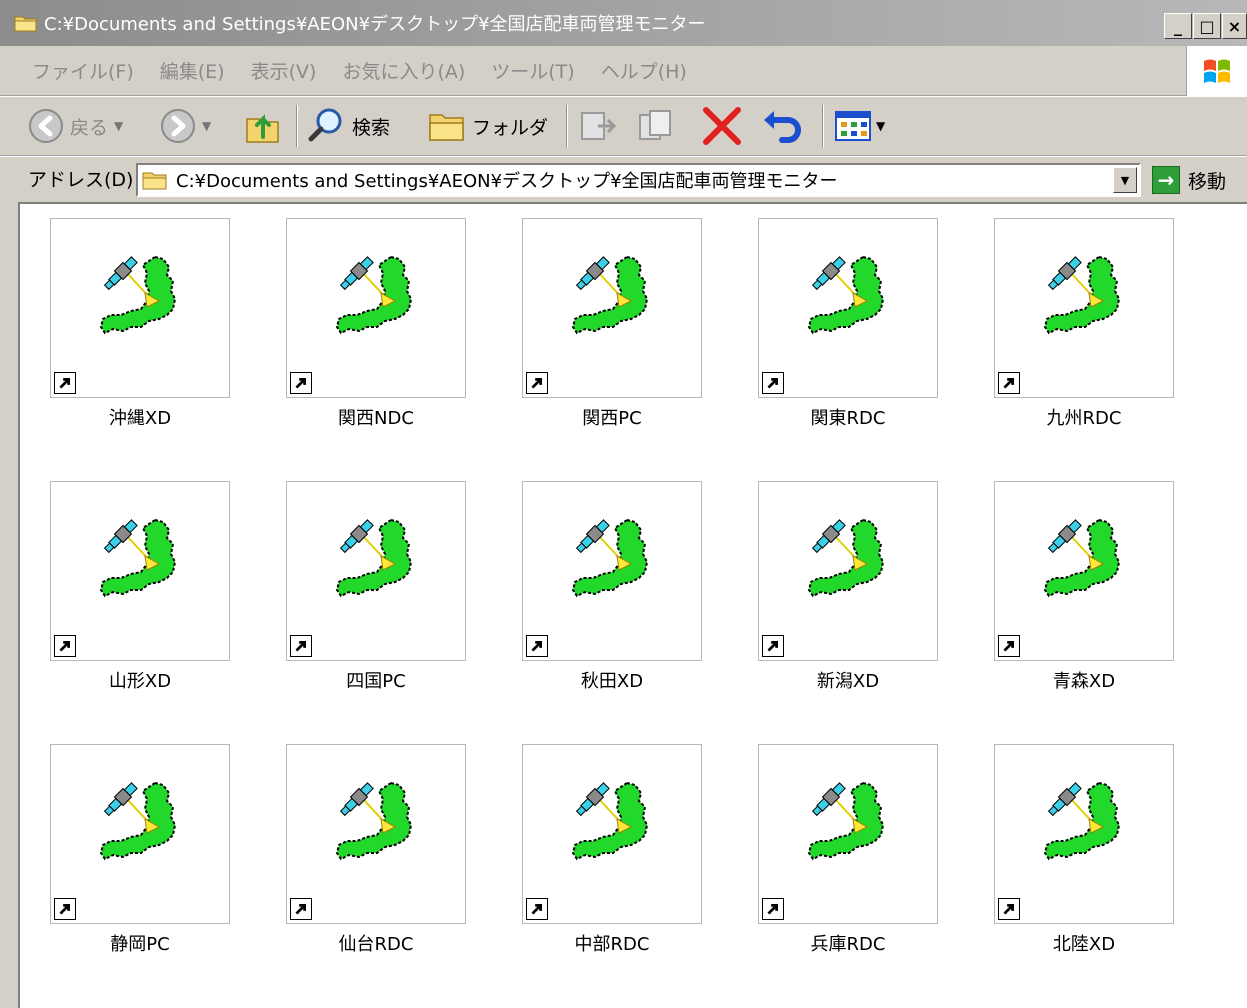  Describe the element at coordinates (1125, 180) in the screenshot. I see `address-dropdown-button: ▼` at that location.